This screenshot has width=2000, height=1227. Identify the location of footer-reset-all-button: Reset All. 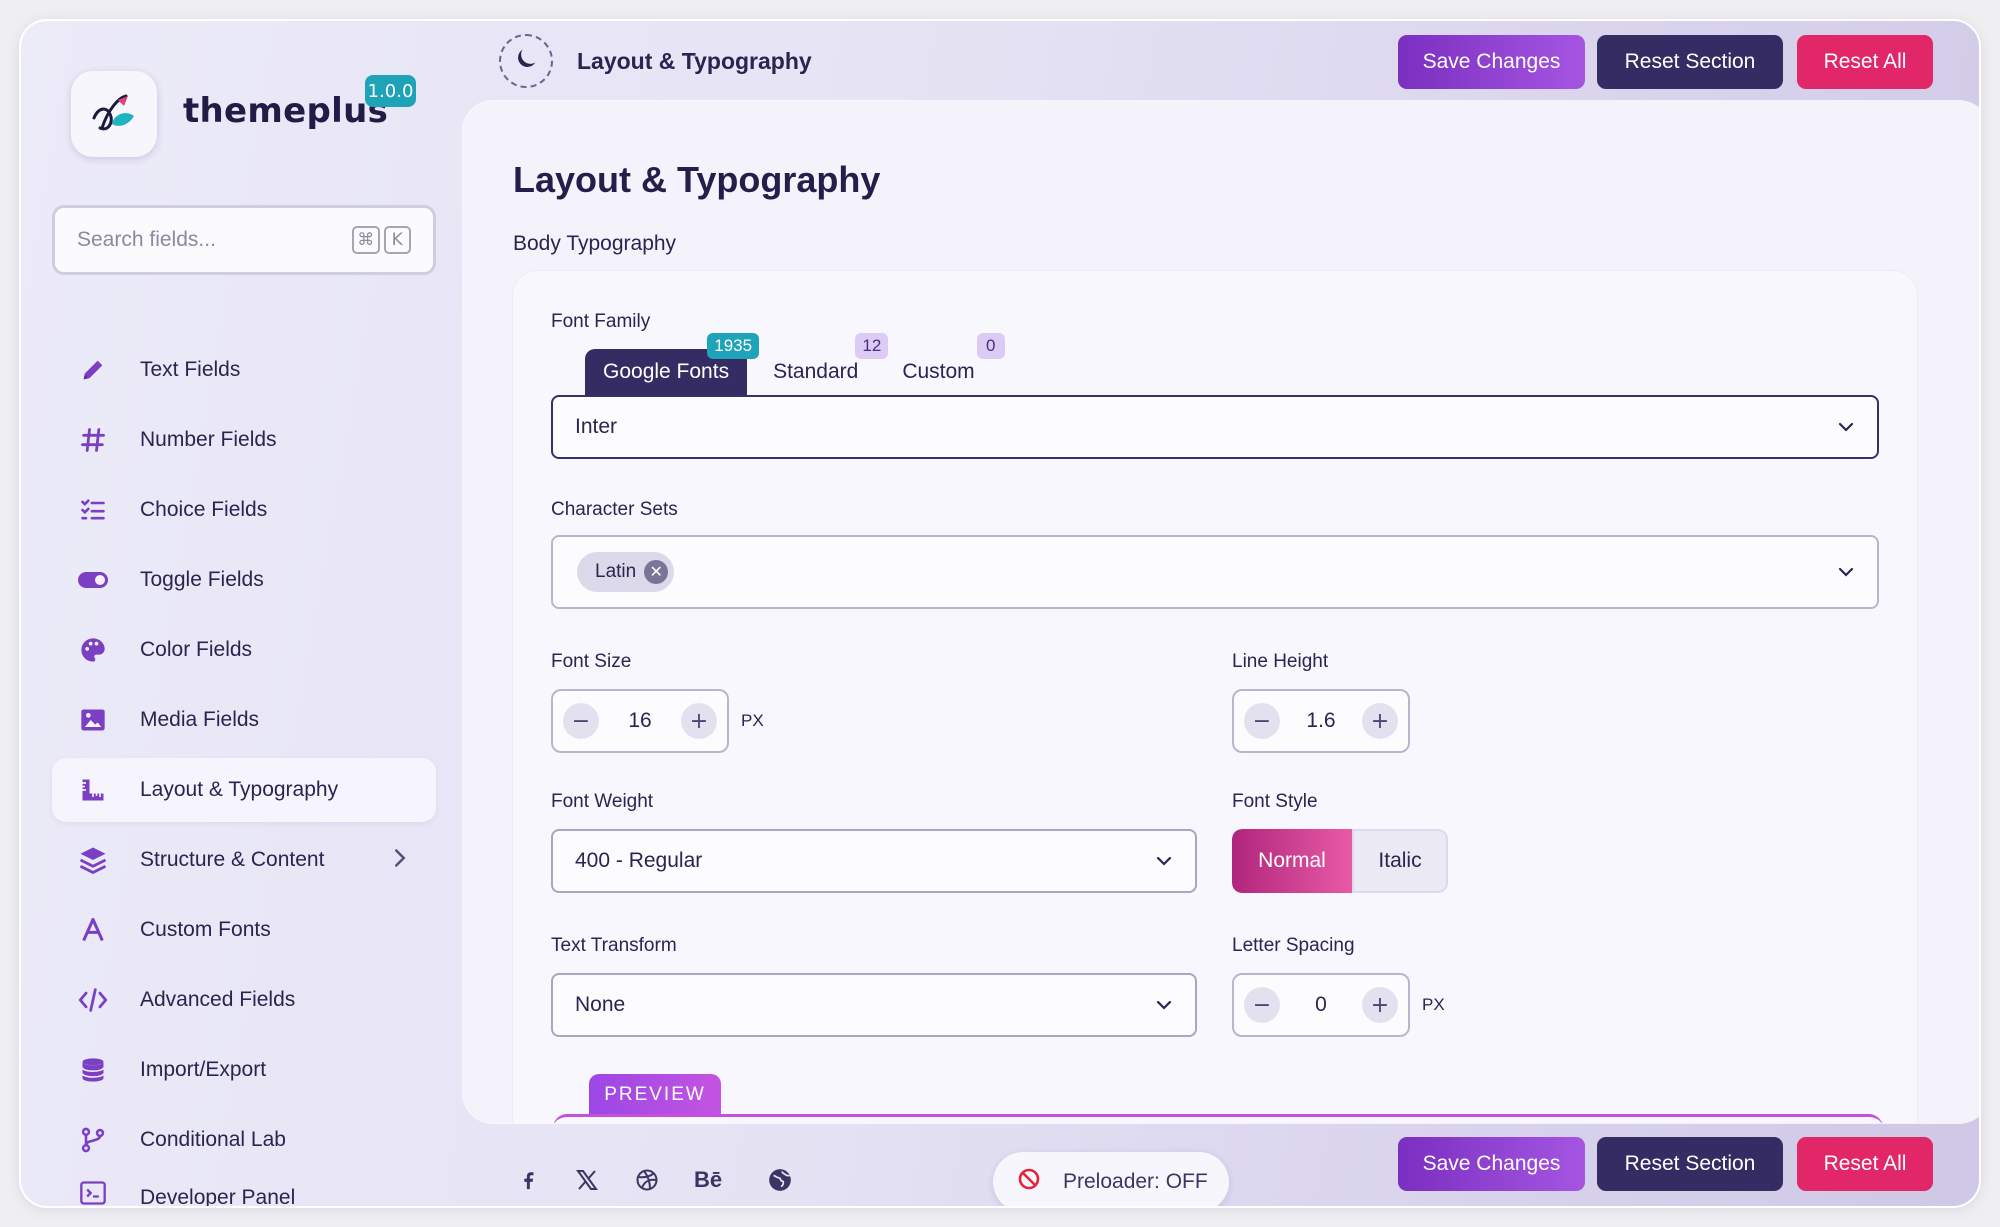
(1865, 1164).